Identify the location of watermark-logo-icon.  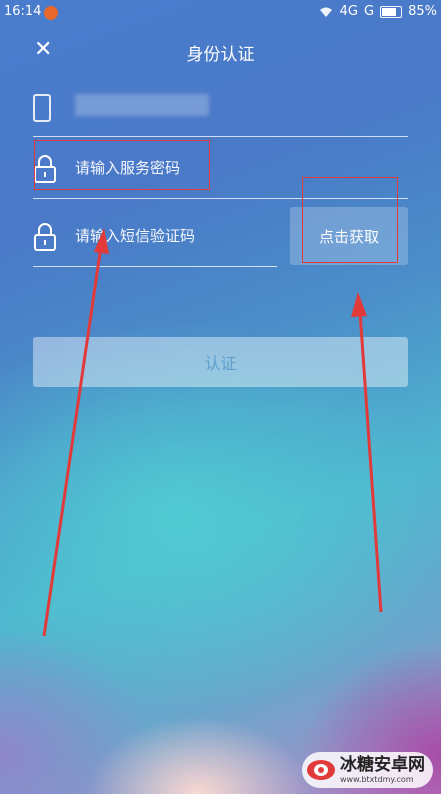
(321, 770).